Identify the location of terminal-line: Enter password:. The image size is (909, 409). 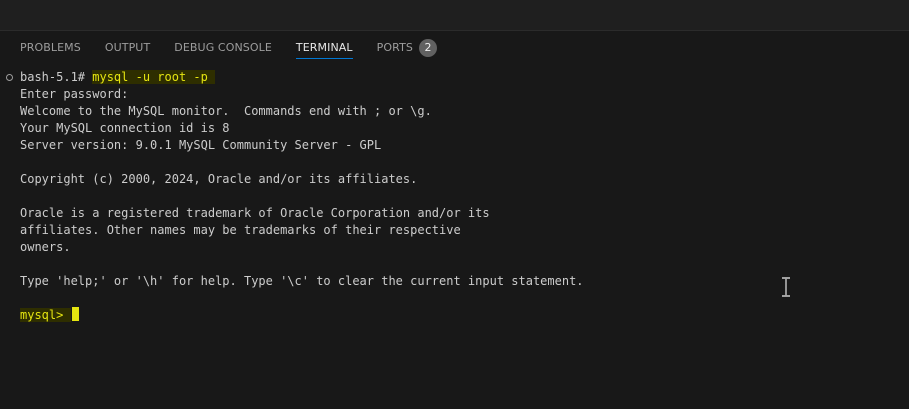
(74, 94).